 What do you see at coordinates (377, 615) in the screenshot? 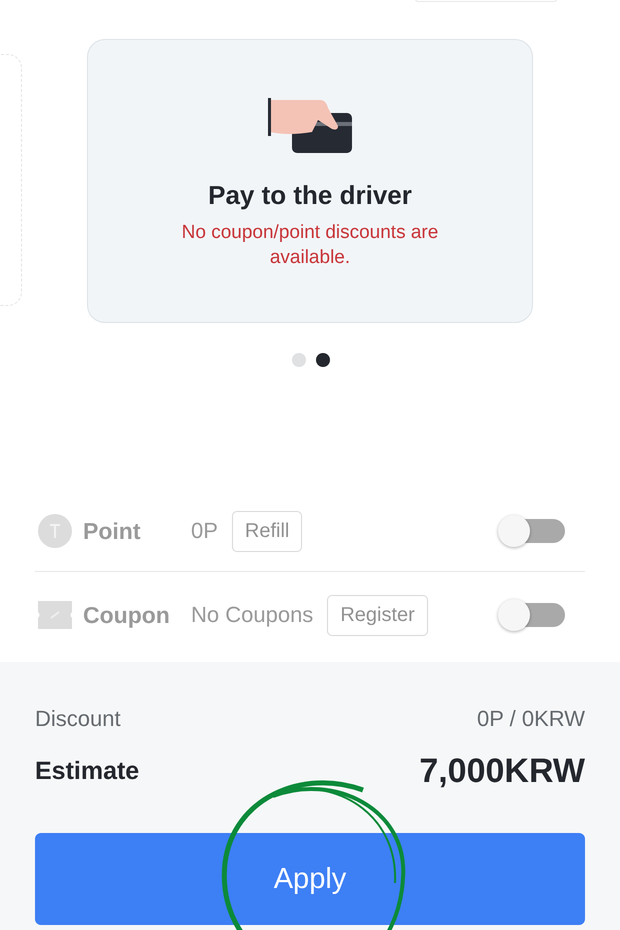
I see `option-button: Register` at bounding box center [377, 615].